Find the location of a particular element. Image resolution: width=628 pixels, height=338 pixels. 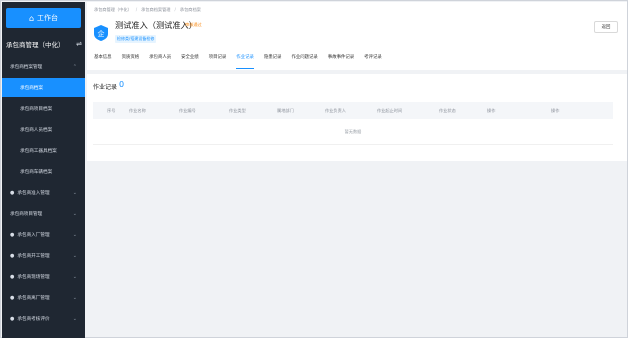

sidebar-item-tools-profile: 承包商工器具档案 is located at coordinates (43, 150).